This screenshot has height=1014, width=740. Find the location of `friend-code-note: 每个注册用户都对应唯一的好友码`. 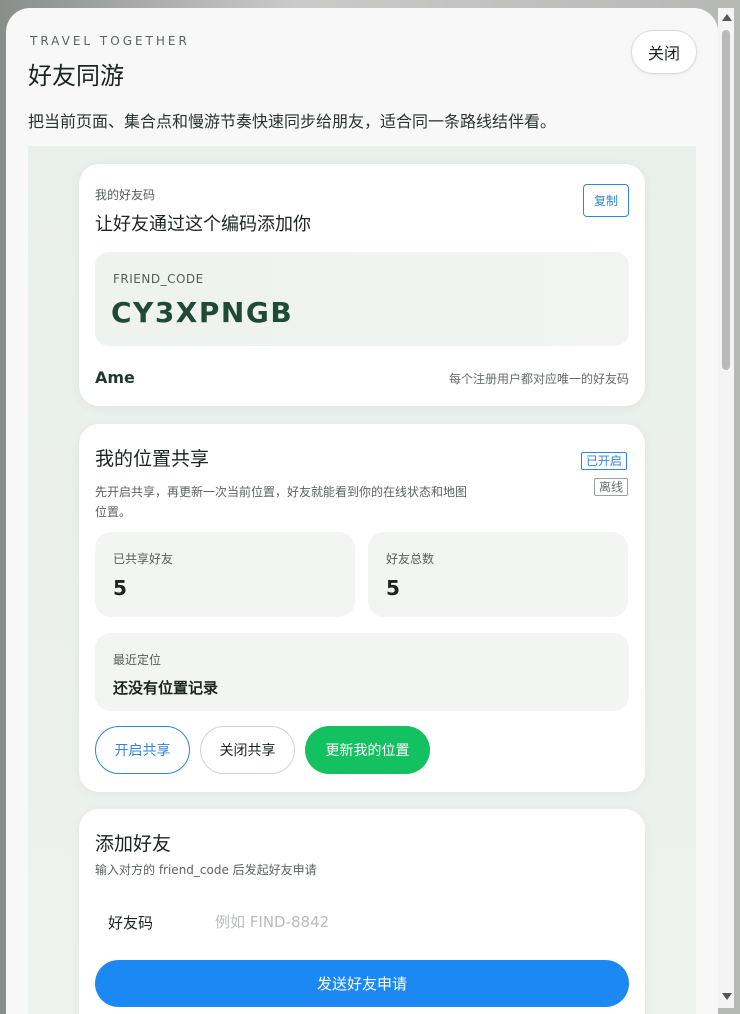

friend-code-note: 每个注册用户都对应唯一的好友码 is located at coordinates (538, 379).